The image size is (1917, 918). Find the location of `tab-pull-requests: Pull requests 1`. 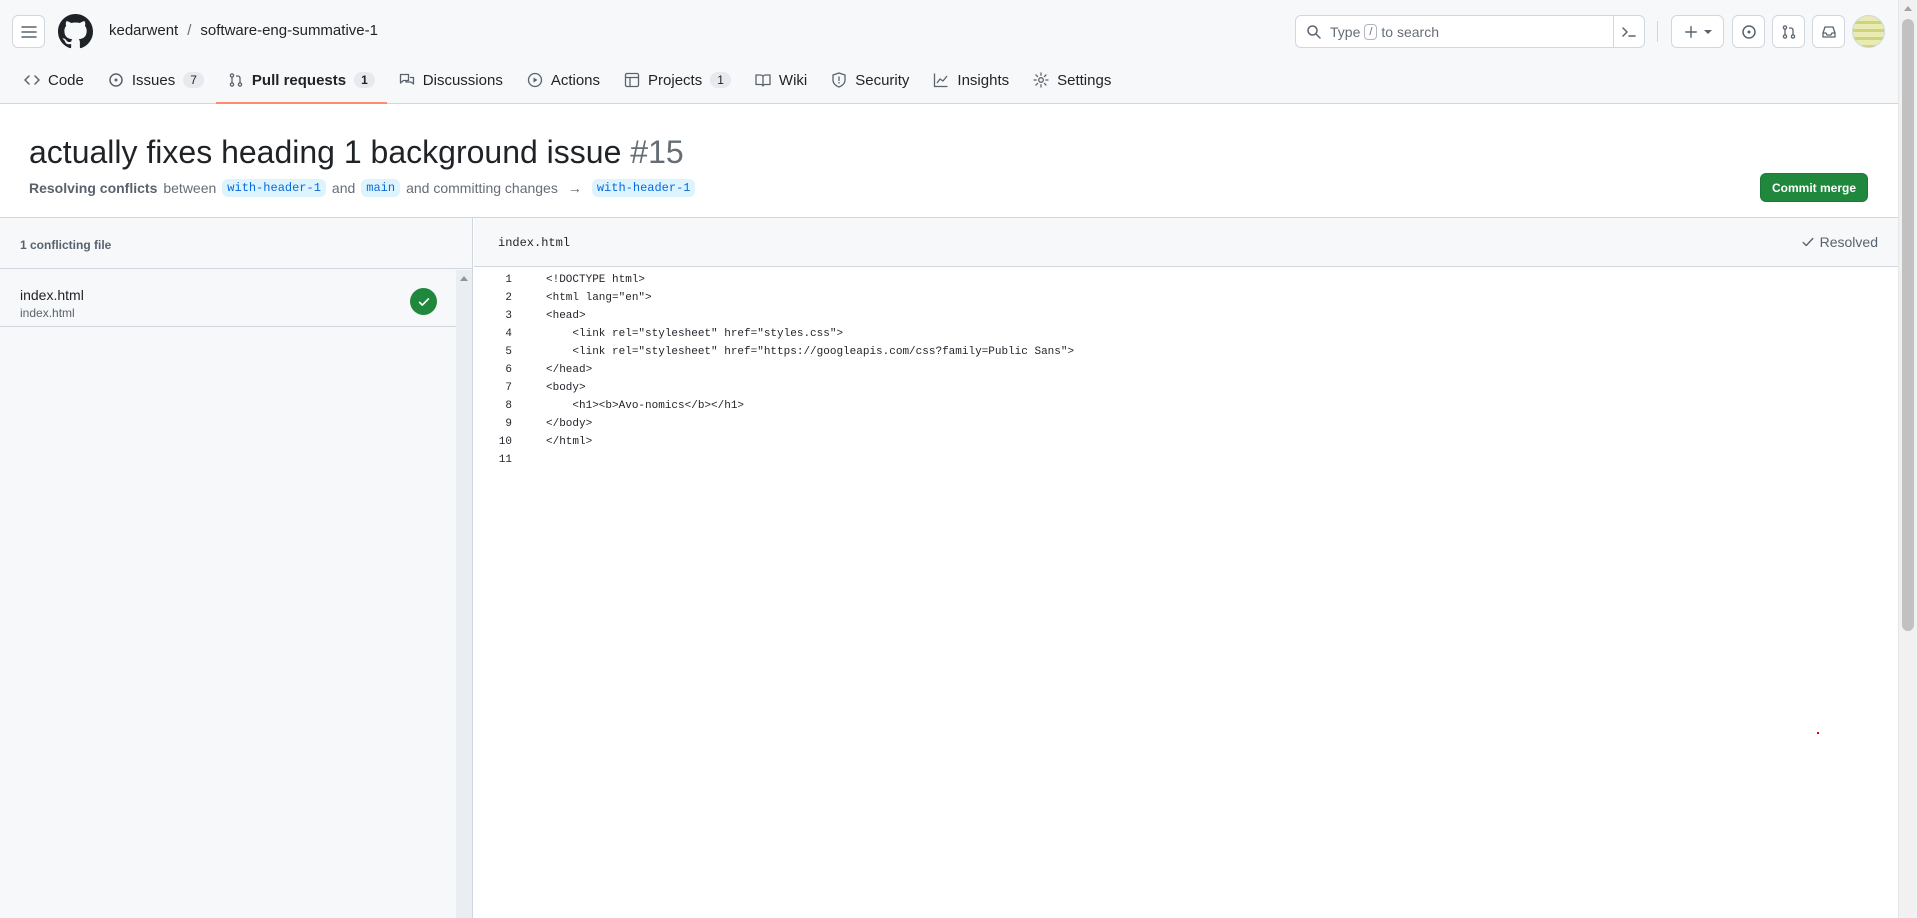

tab-pull-requests: Pull requests 1 is located at coordinates (301, 84).